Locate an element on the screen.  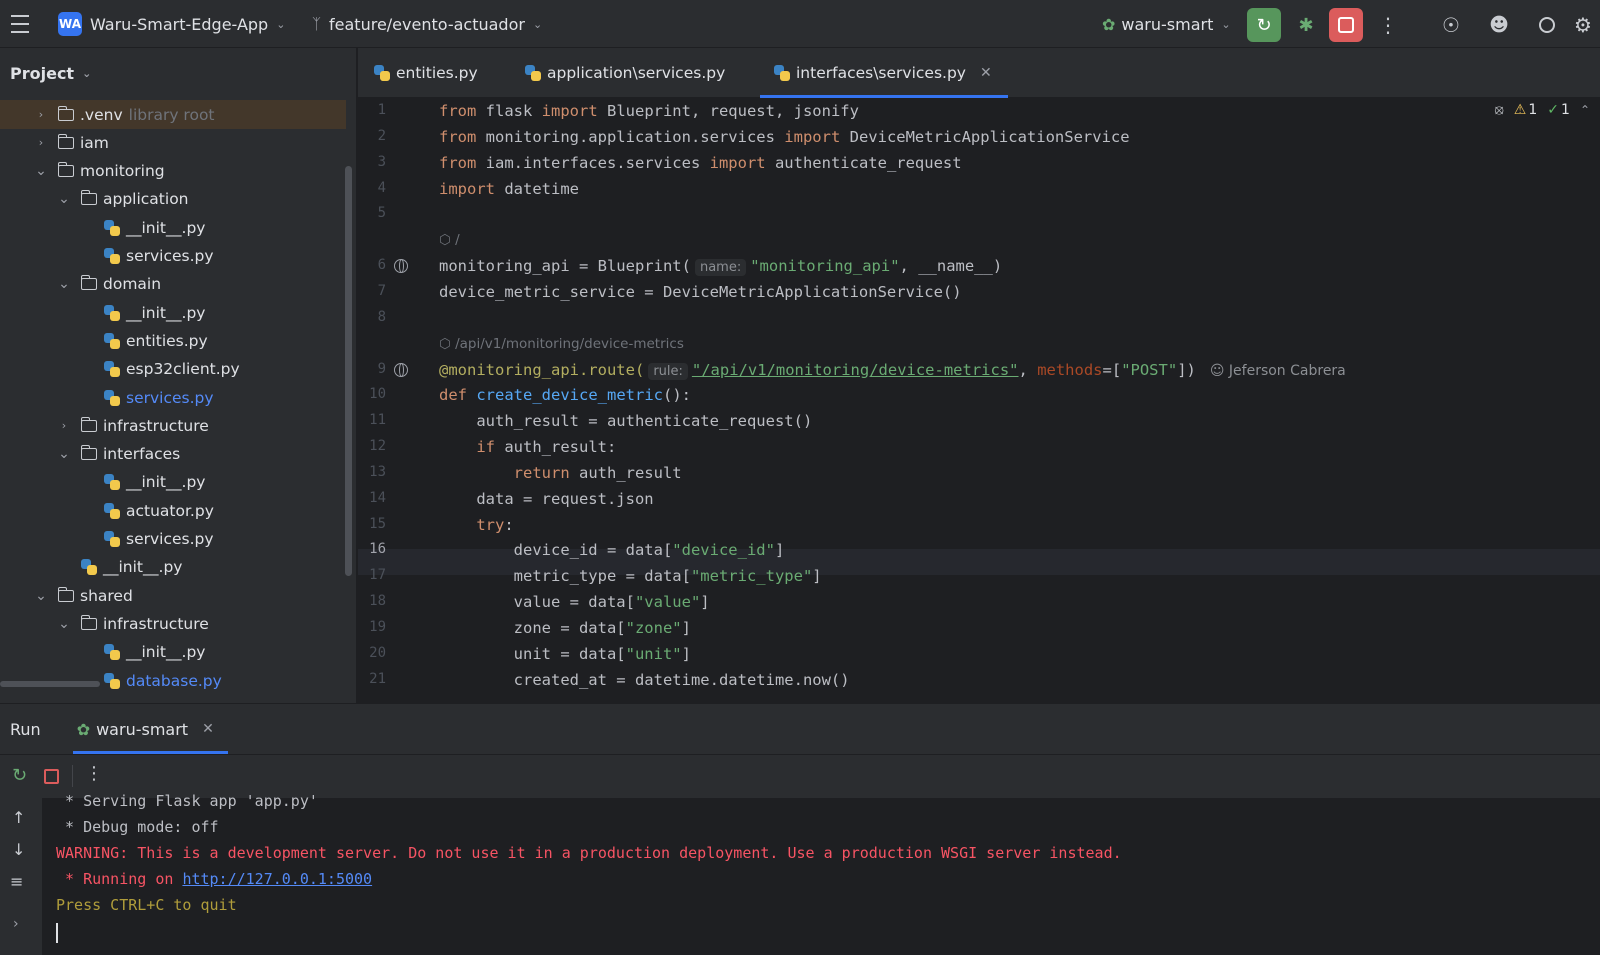
code-line: return auth_result is located at coordinates (560, 473).